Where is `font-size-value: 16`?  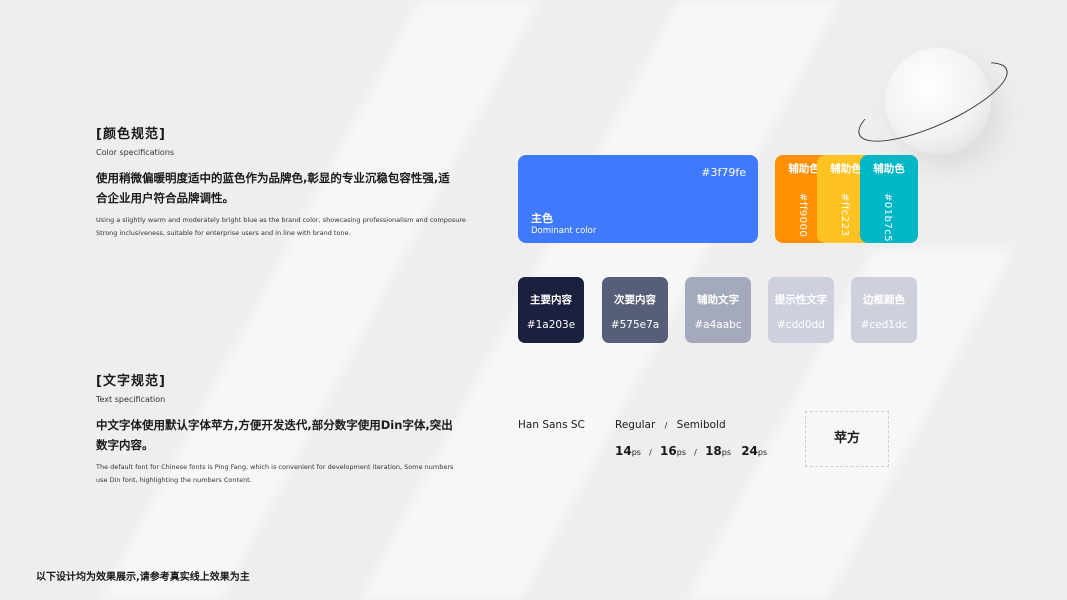
font-size-value: 16 is located at coordinates (668, 451).